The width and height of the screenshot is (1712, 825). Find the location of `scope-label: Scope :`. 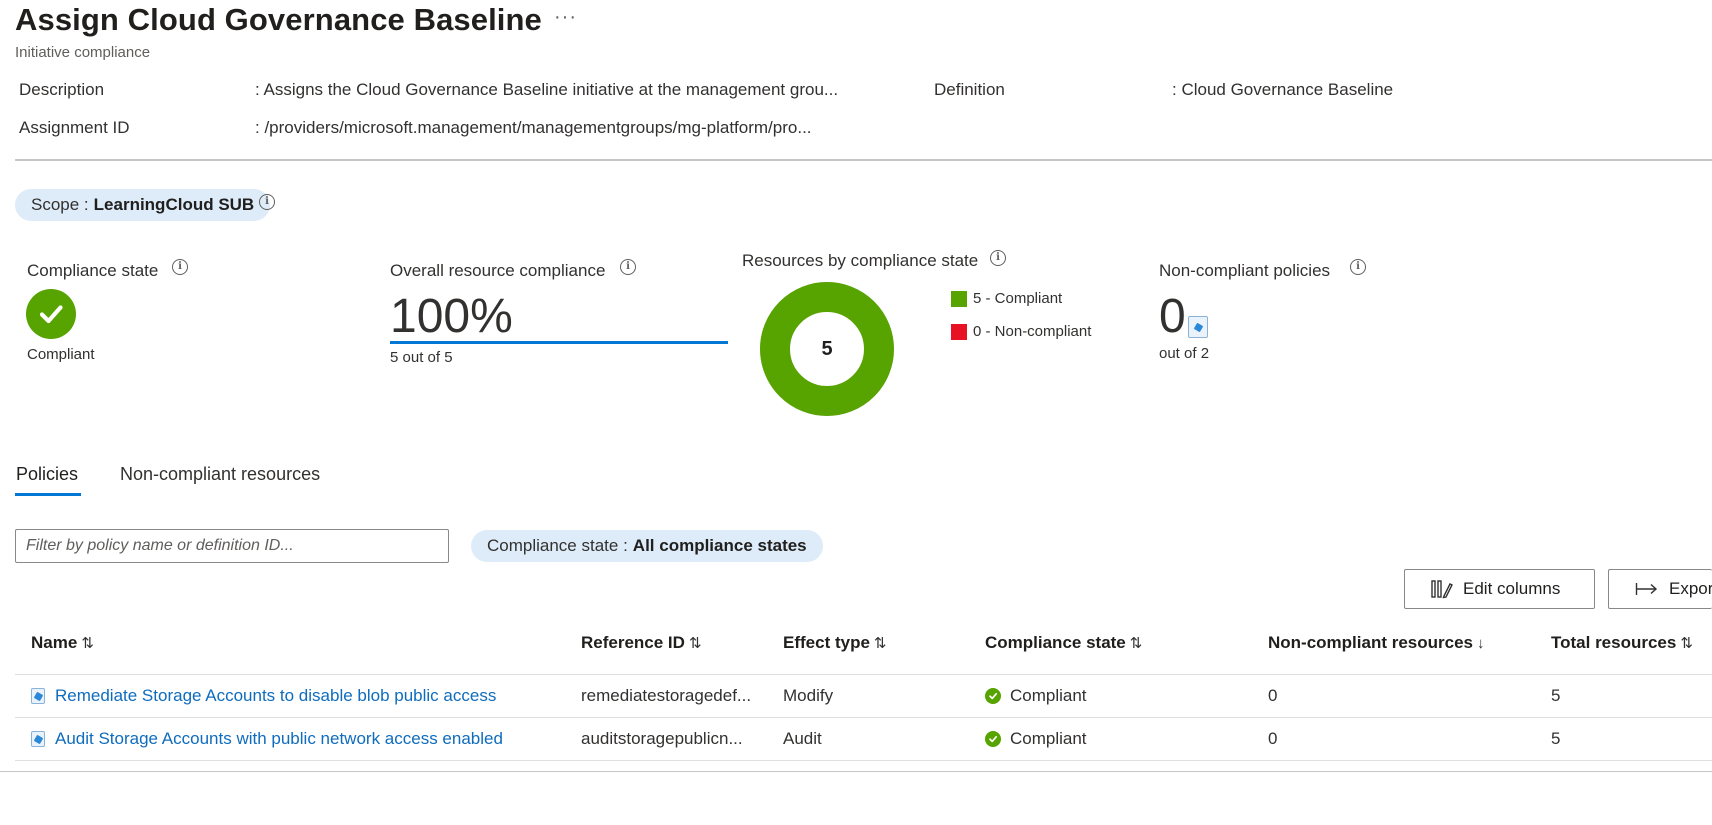

scope-label: Scope : is located at coordinates (60, 204).